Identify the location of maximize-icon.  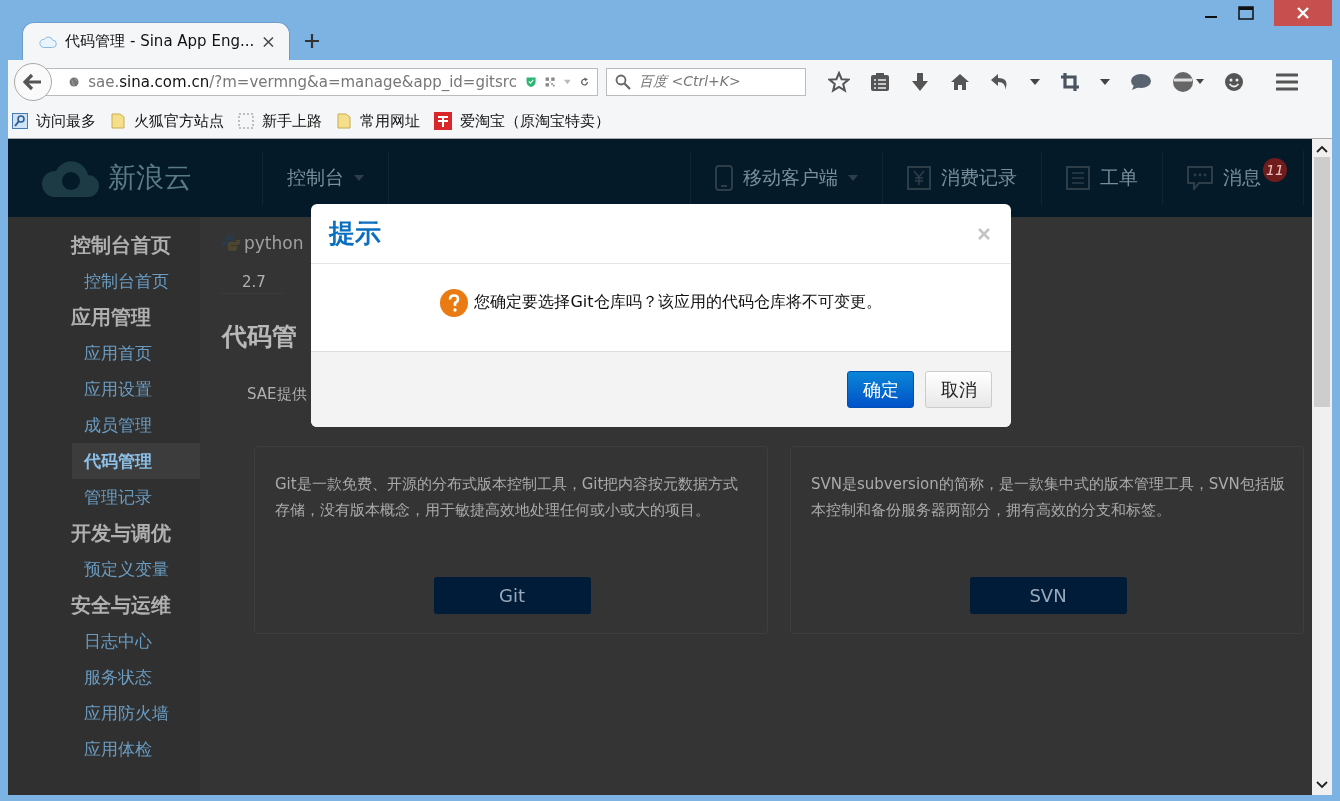
(1246, 13).